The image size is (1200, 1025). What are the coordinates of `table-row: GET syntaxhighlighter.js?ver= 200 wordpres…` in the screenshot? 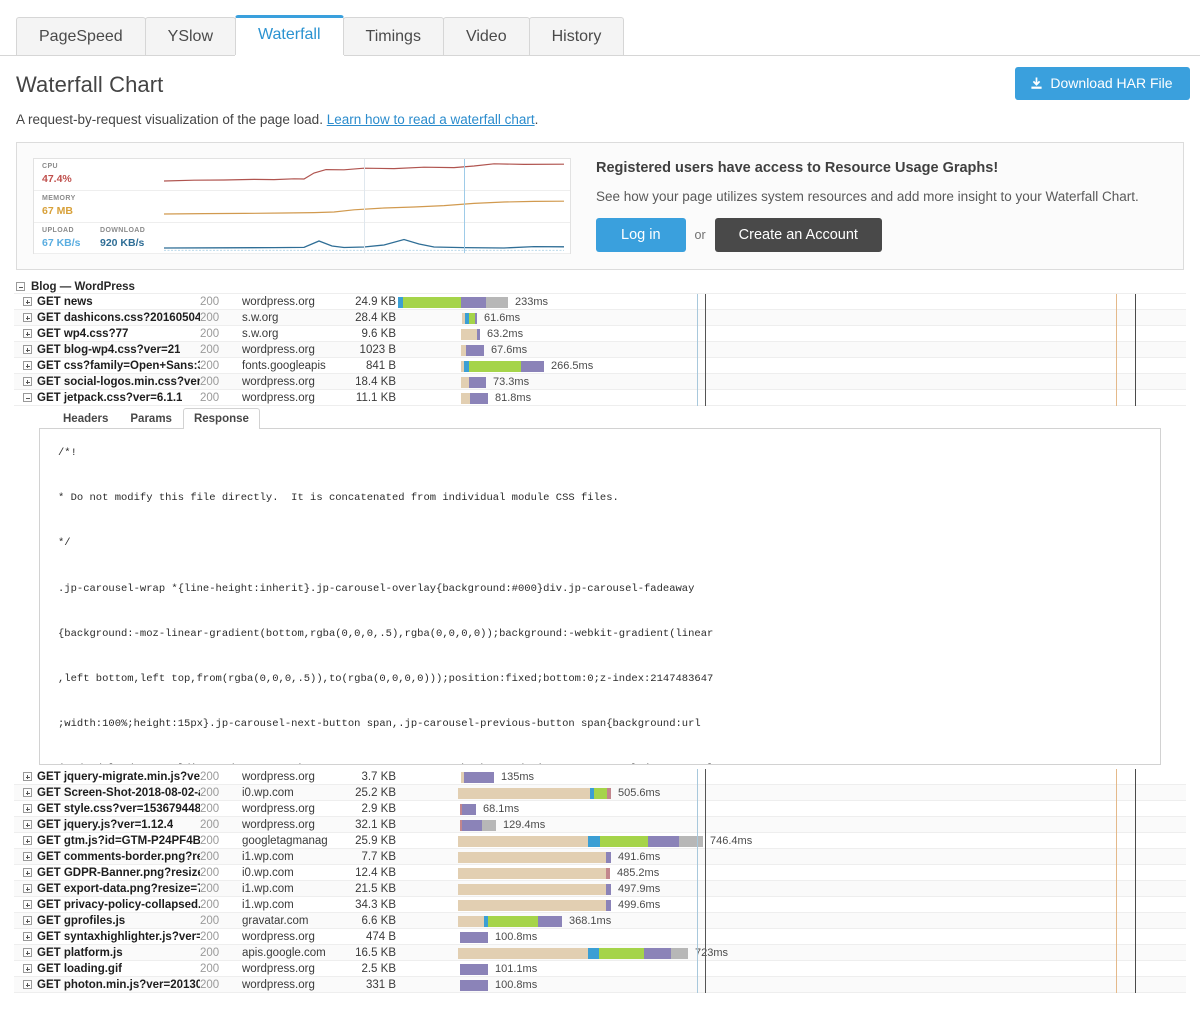 It's located at (600, 937).